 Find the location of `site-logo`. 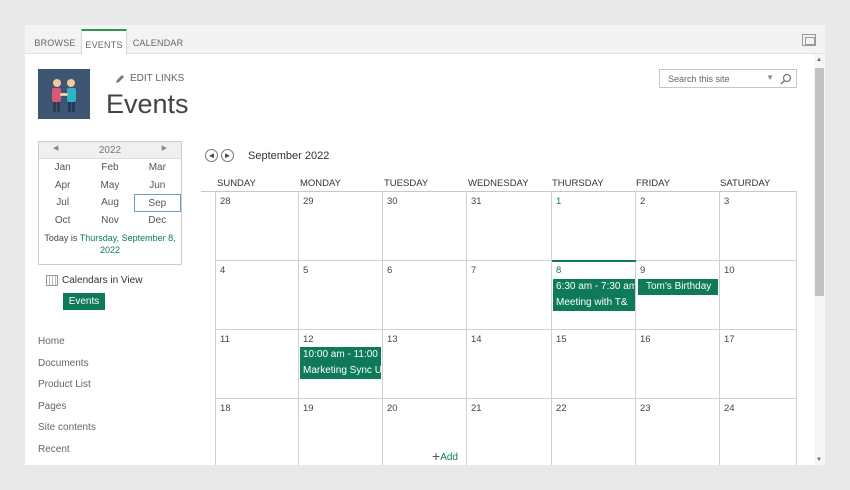

site-logo is located at coordinates (64, 94).